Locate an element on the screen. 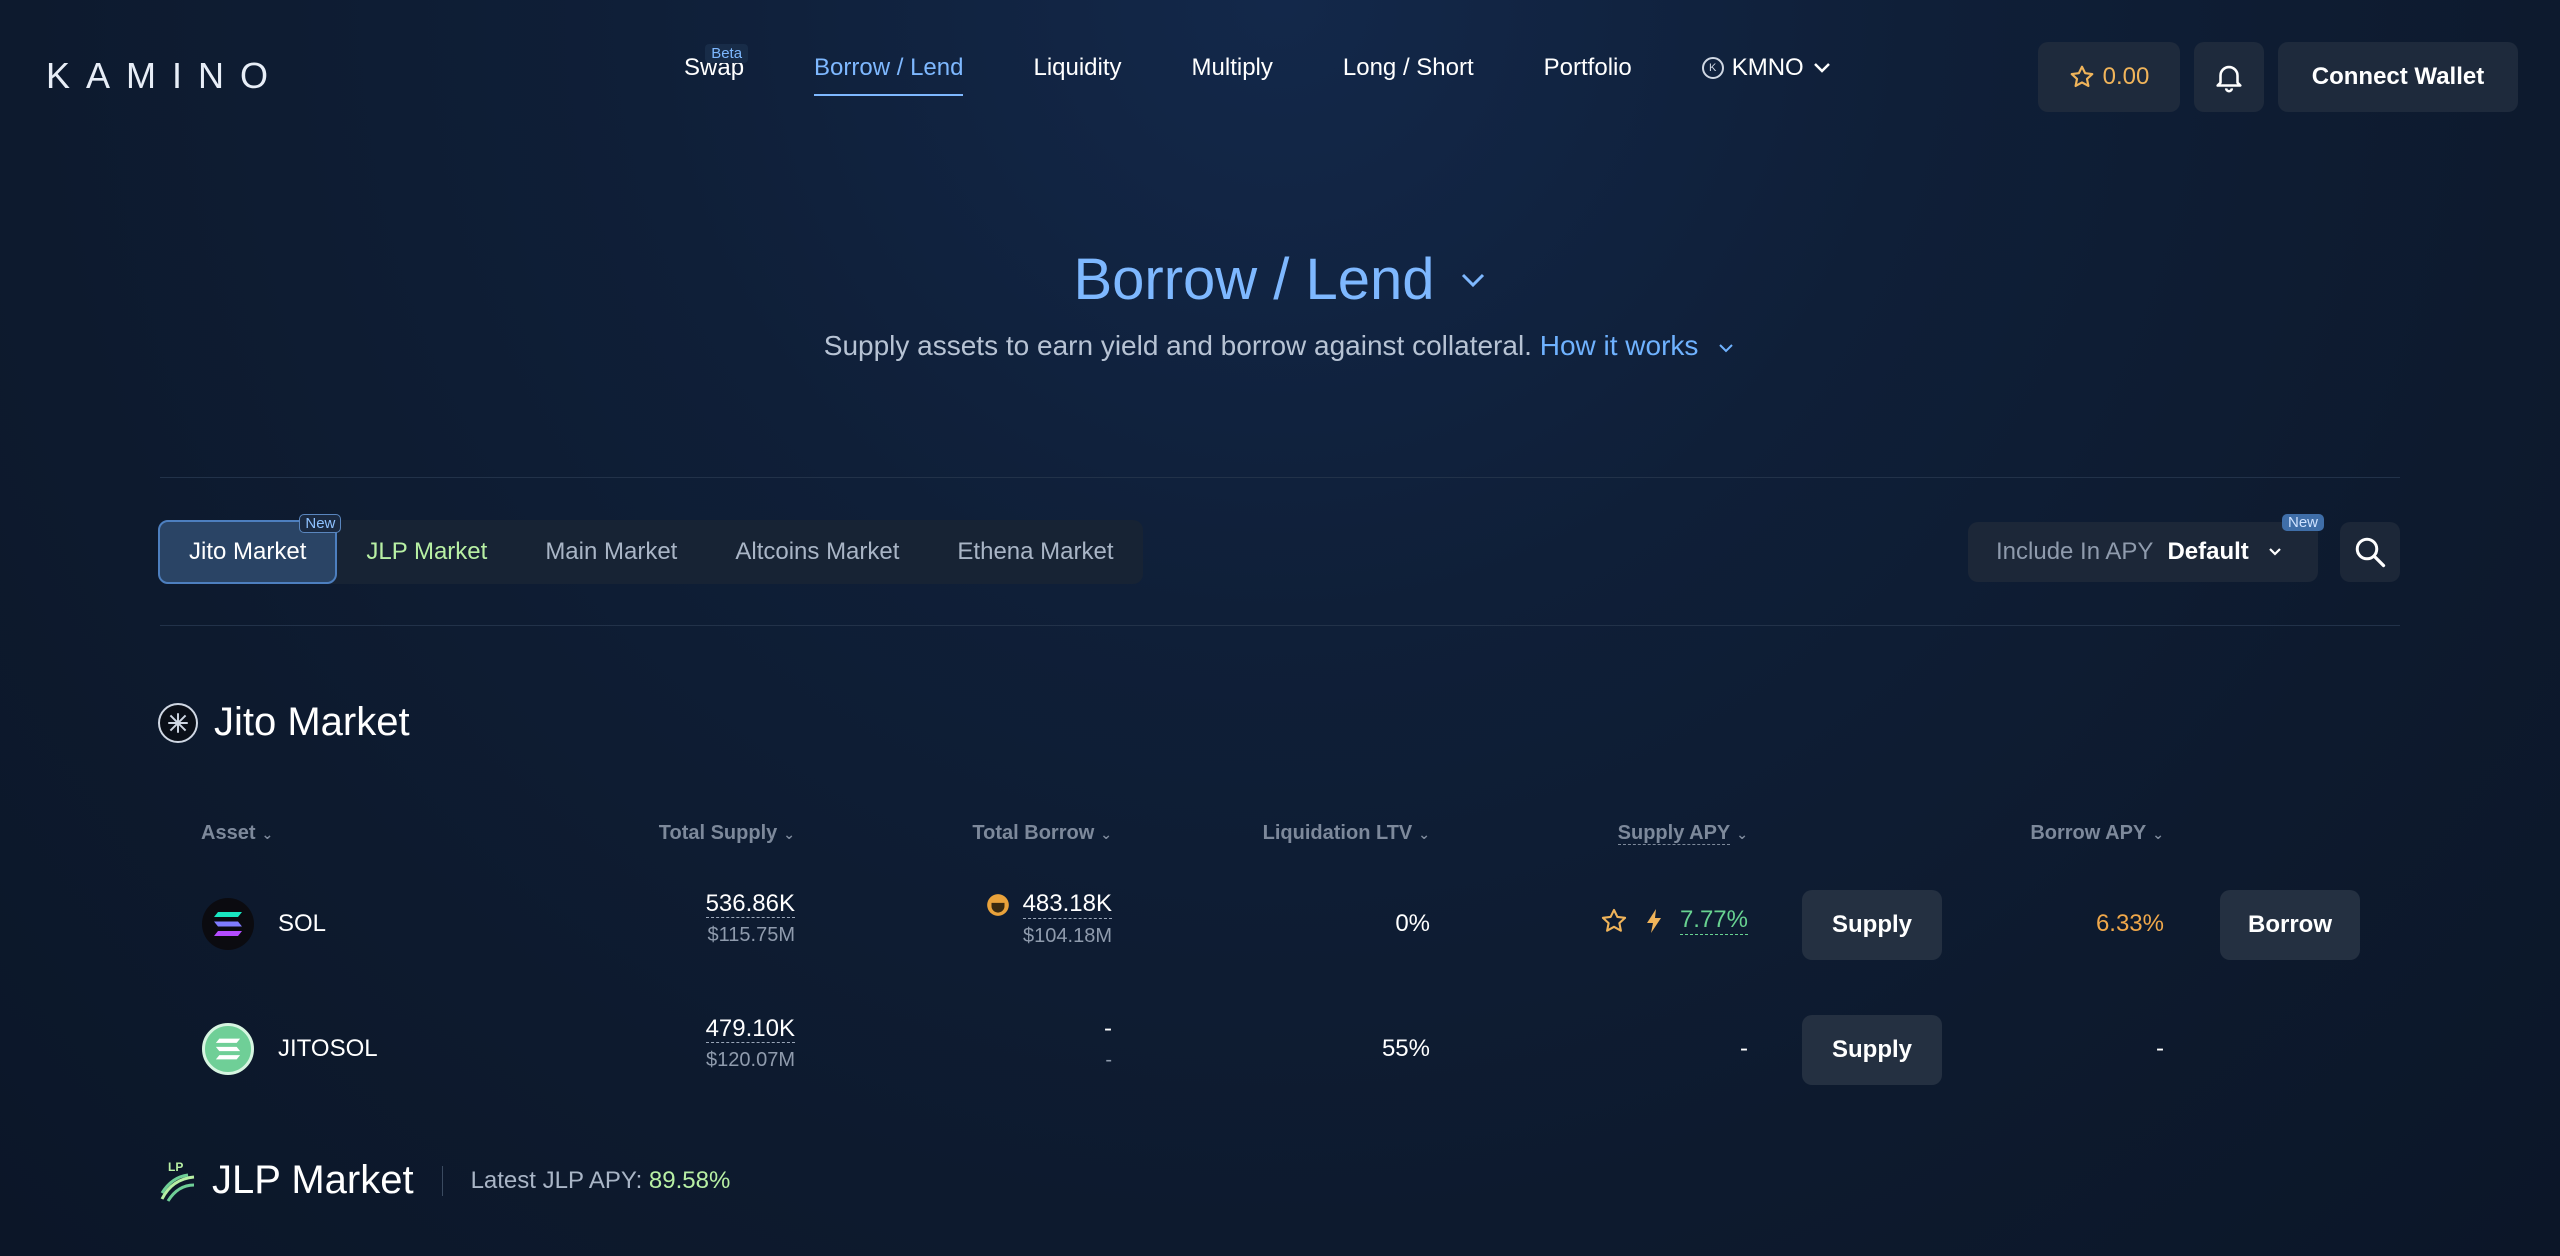  bell-icon is located at coordinates (2229, 79).